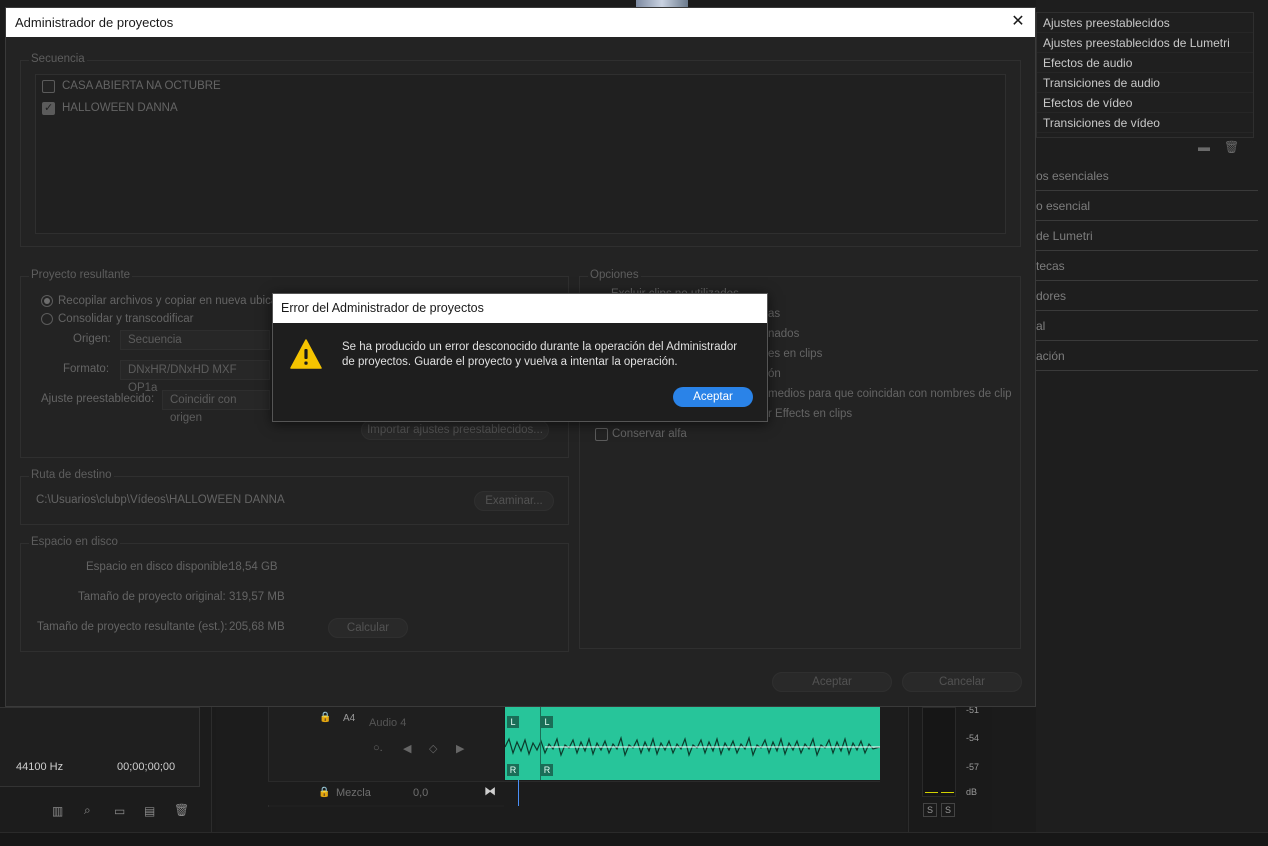 This screenshot has width=1268, height=846. I want to click on meter-level-right, so click(947, 792).